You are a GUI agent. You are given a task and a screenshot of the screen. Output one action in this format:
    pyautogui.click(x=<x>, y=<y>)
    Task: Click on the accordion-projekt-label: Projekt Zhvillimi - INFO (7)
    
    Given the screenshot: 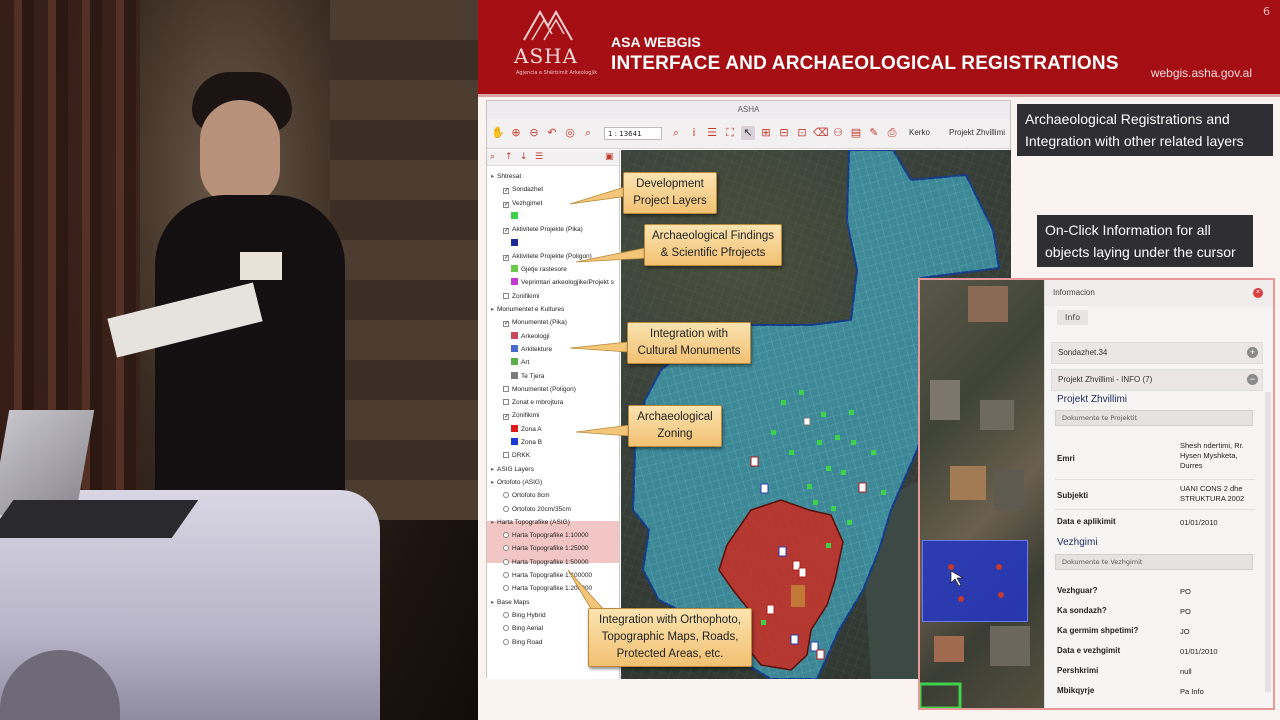 What is the action you would take?
    pyautogui.click(x=1105, y=379)
    